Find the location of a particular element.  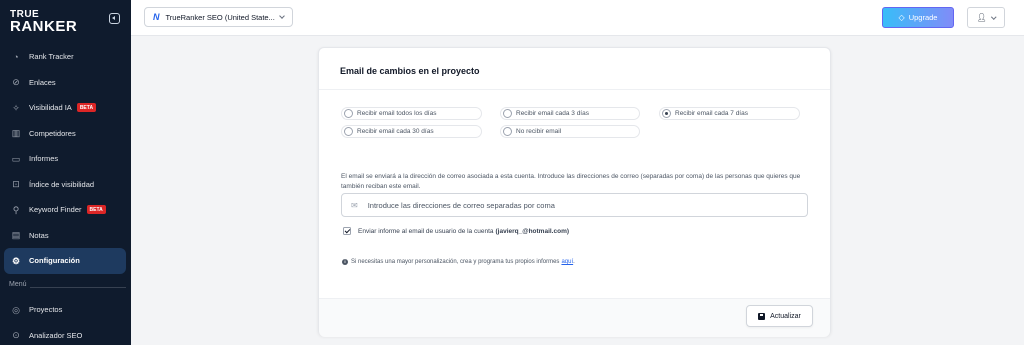

save-icon is located at coordinates (762, 316).